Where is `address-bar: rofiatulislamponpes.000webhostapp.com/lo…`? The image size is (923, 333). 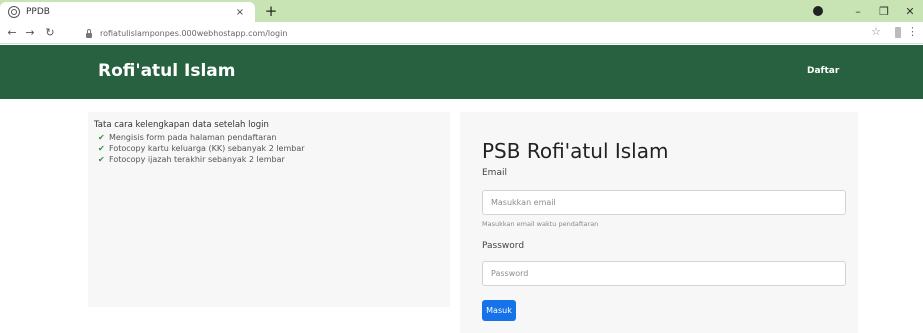 address-bar: rofiatulislamponpes.000webhostapp.com/lo… is located at coordinates (486, 33).